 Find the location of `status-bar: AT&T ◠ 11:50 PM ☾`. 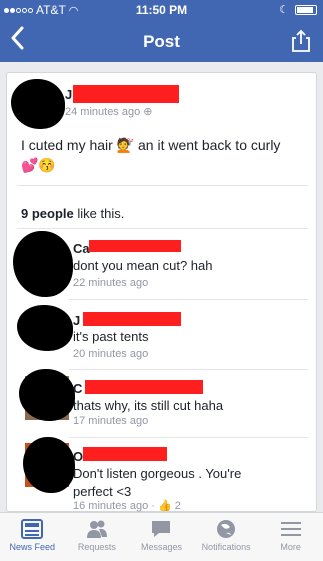

status-bar: AT&T ◠ 11:50 PM ☾ is located at coordinates (161, 10).